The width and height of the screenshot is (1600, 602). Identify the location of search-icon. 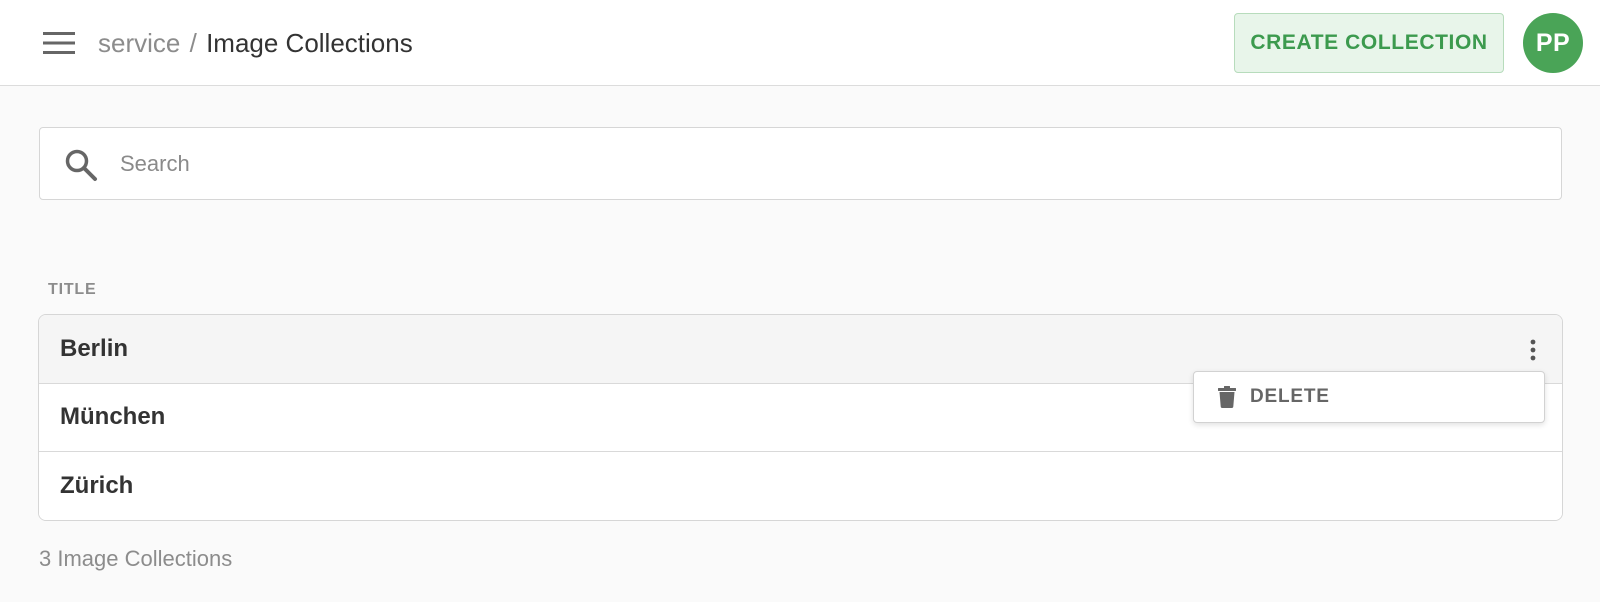
(81, 165).